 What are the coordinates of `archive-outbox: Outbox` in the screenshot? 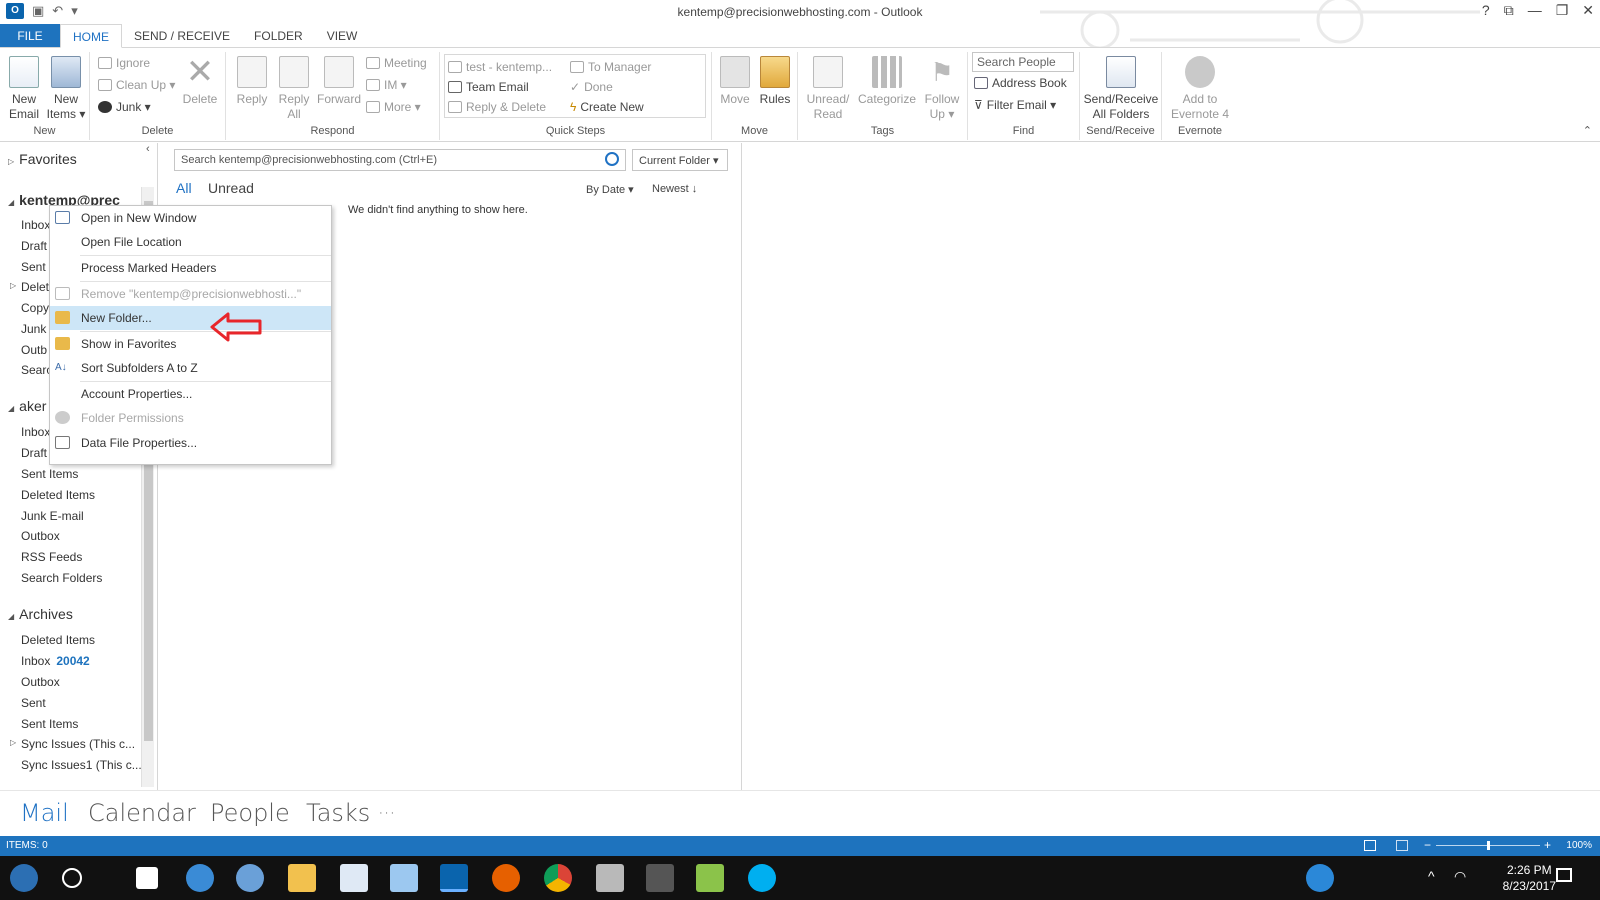 It's located at (40, 682).